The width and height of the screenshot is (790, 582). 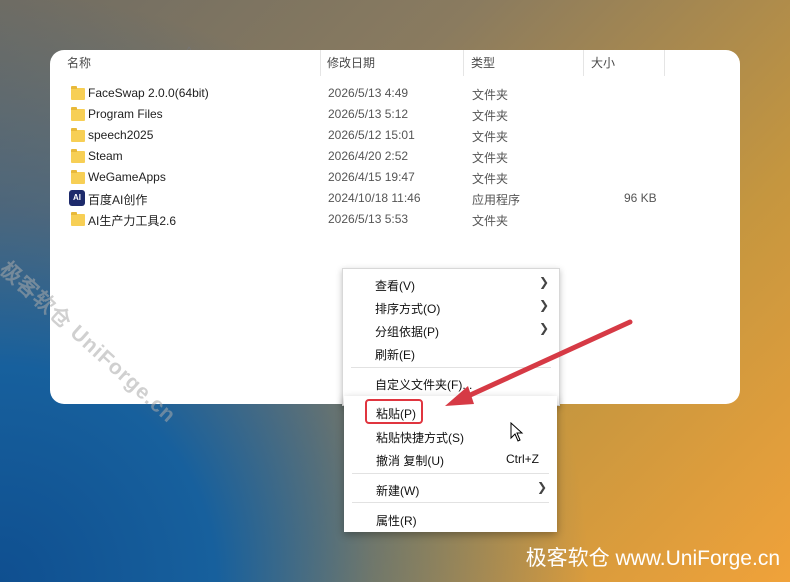 What do you see at coordinates (539, 362) in the screenshot?
I see `annotation-arrow-icon` at bounding box center [539, 362].